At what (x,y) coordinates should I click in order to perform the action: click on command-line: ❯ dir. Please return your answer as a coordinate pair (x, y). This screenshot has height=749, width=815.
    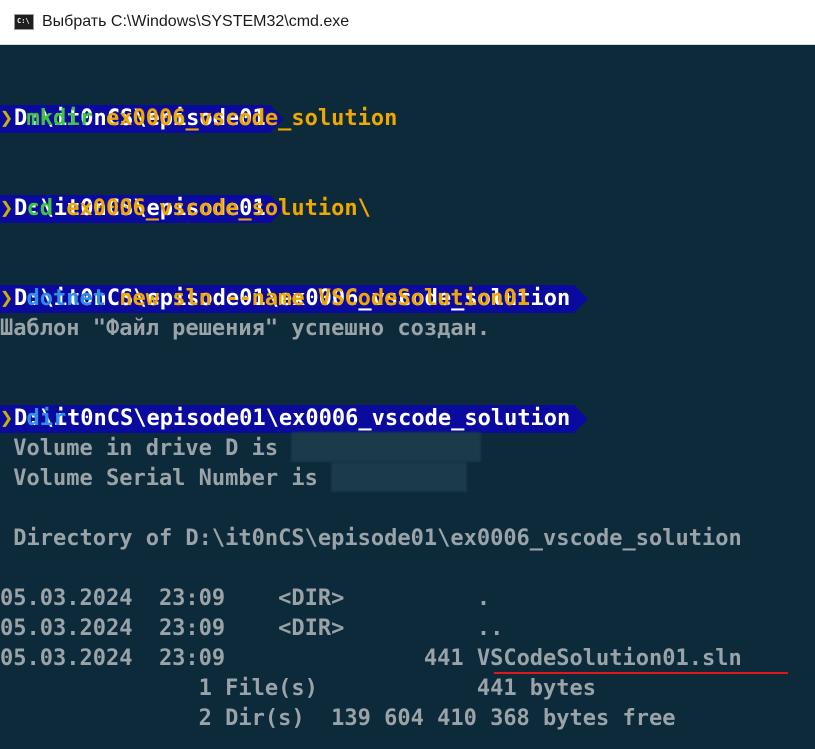
    Looking at the image, I should click on (407, 419).